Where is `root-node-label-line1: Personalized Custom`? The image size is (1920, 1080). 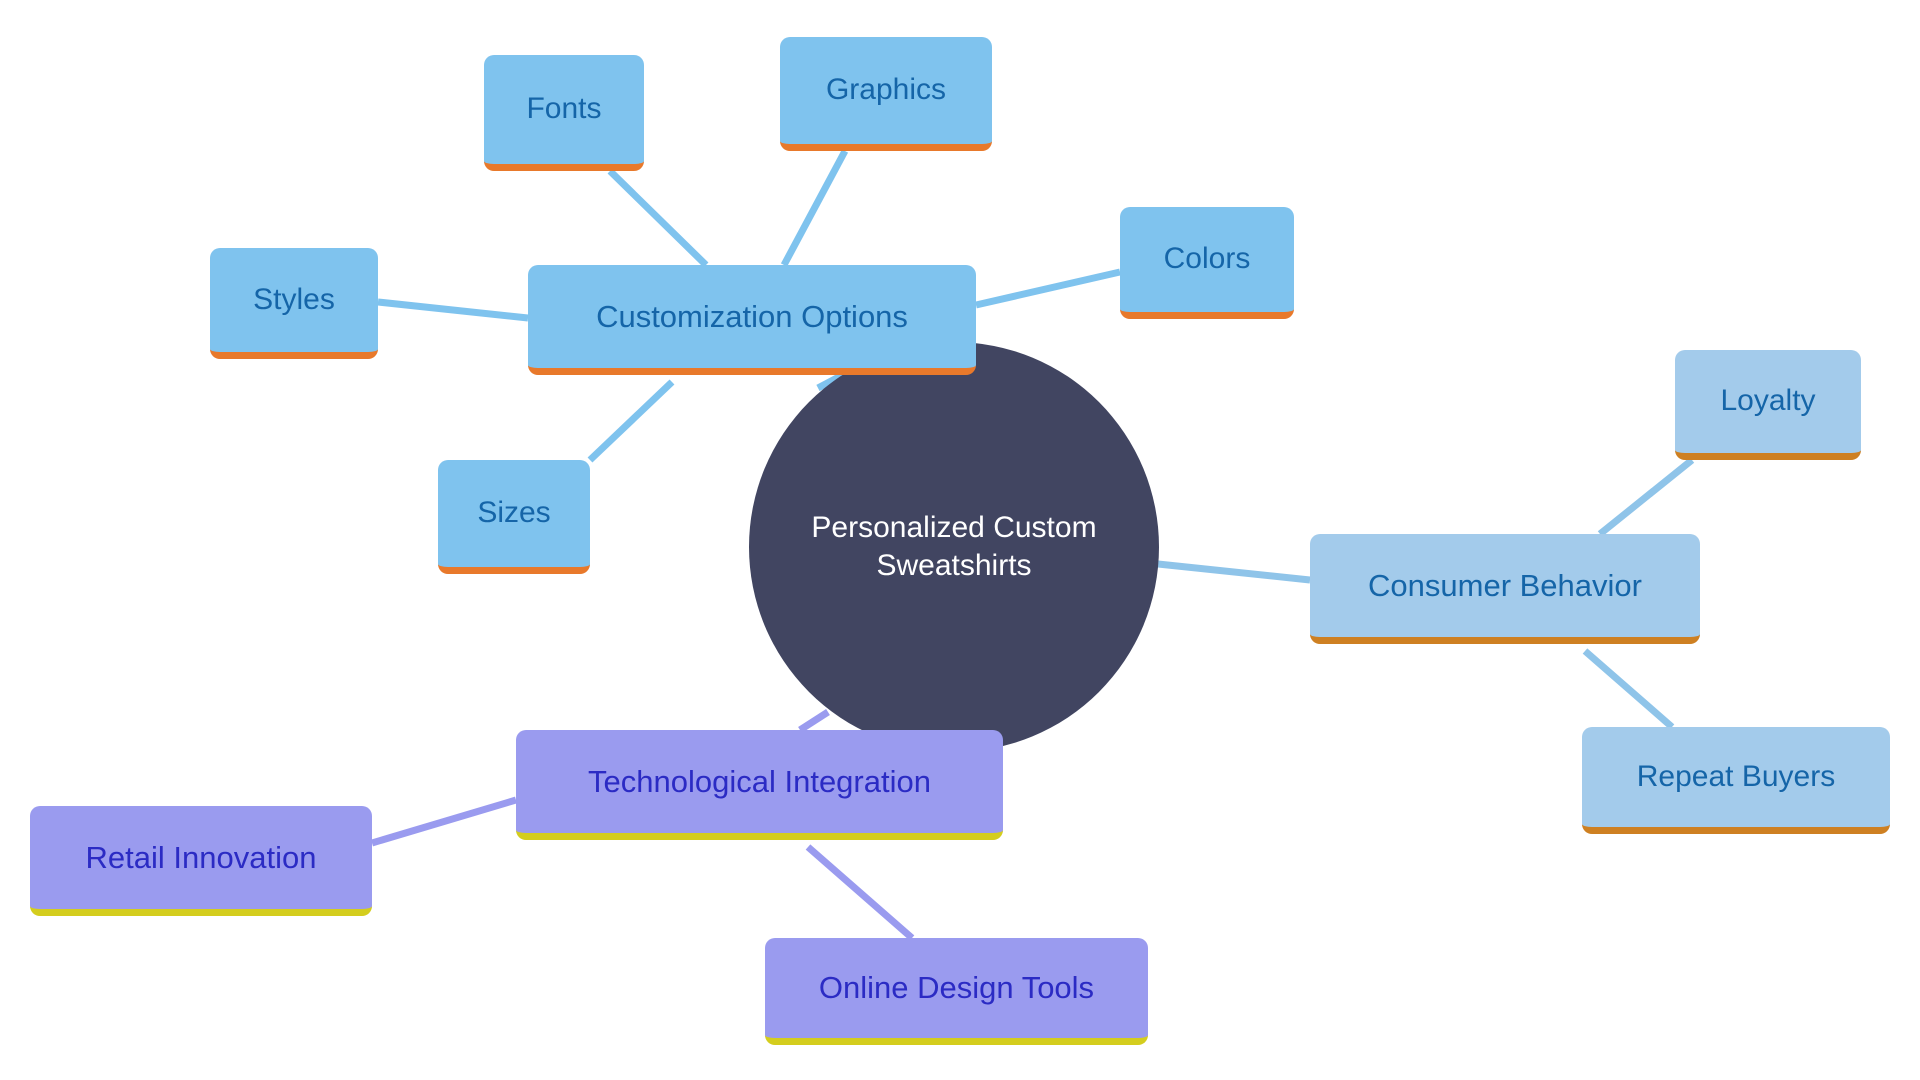 root-node-label-line1: Personalized Custom is located at coordinates (954, 527).